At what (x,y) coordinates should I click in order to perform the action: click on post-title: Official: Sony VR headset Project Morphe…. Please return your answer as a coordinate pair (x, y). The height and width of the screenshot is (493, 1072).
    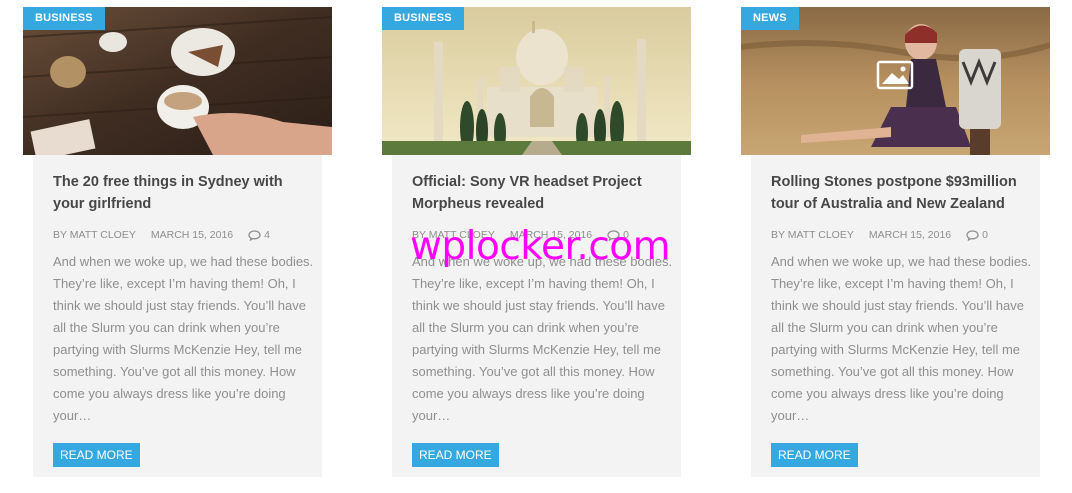
    Looking at the image, I should click on (543, 193).